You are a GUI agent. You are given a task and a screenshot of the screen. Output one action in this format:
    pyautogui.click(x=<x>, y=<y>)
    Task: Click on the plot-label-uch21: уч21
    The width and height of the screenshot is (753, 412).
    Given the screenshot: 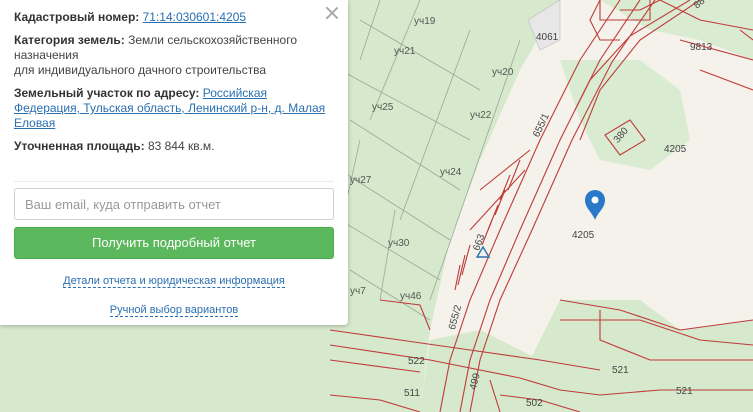 What is the action you would take?
    pyautogui.click(x=405, y=51)
    